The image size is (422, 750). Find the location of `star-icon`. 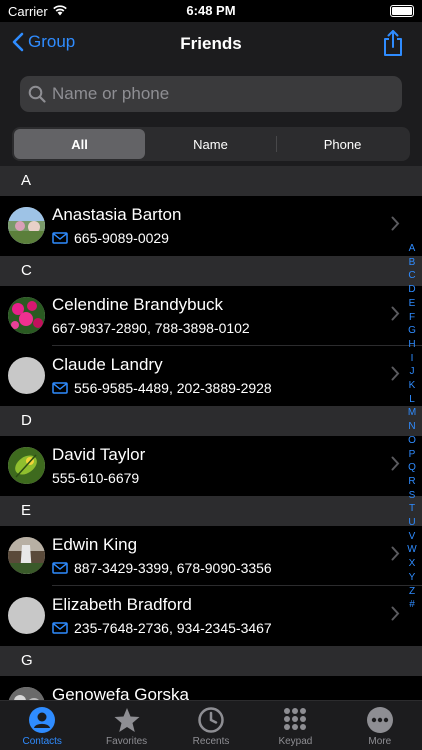

star-icon is located at coordinates (127, 720).